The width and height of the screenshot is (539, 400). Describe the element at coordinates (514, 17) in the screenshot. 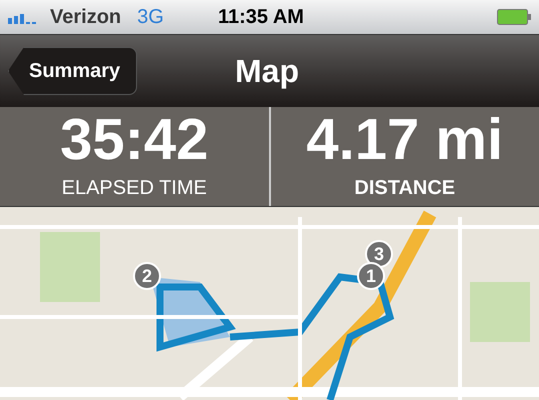

I see `battery-icon` at that location.